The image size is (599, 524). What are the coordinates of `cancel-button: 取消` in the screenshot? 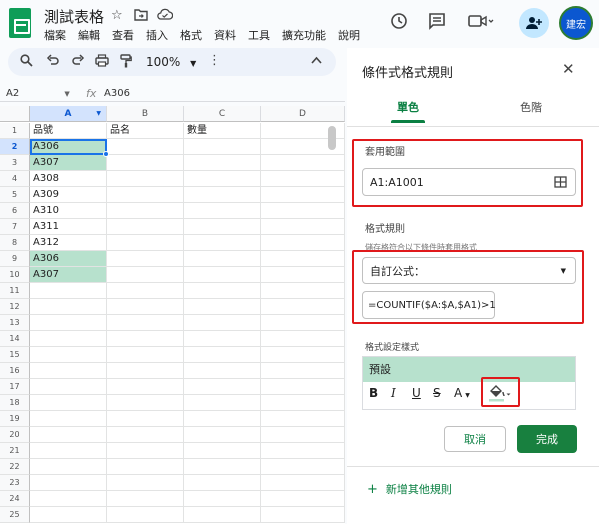 It's located at (475, 439).